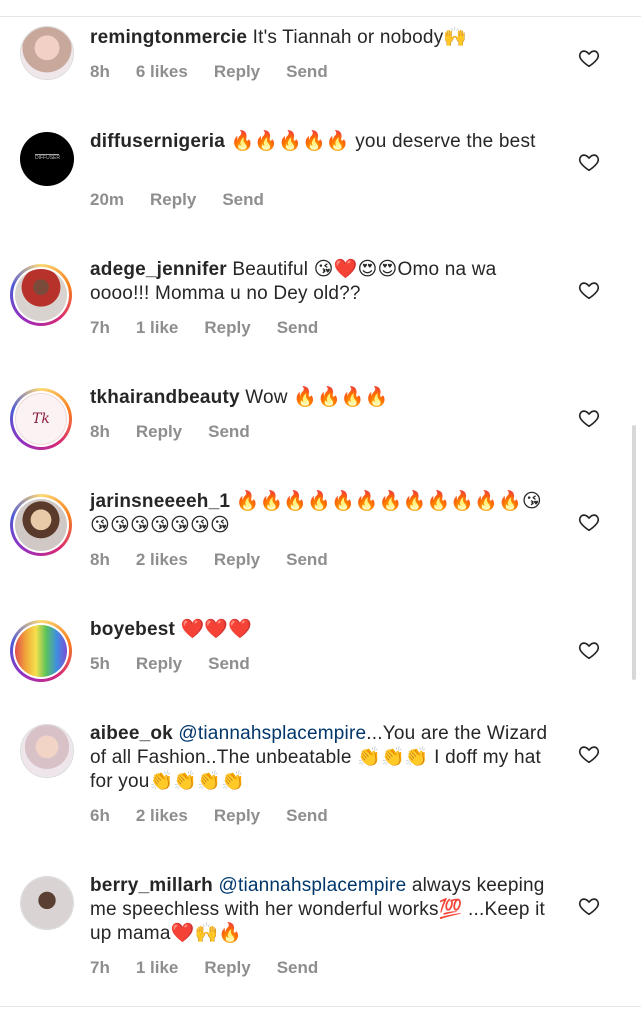  I want to click on comment-time: 5h, so click(100, 663).